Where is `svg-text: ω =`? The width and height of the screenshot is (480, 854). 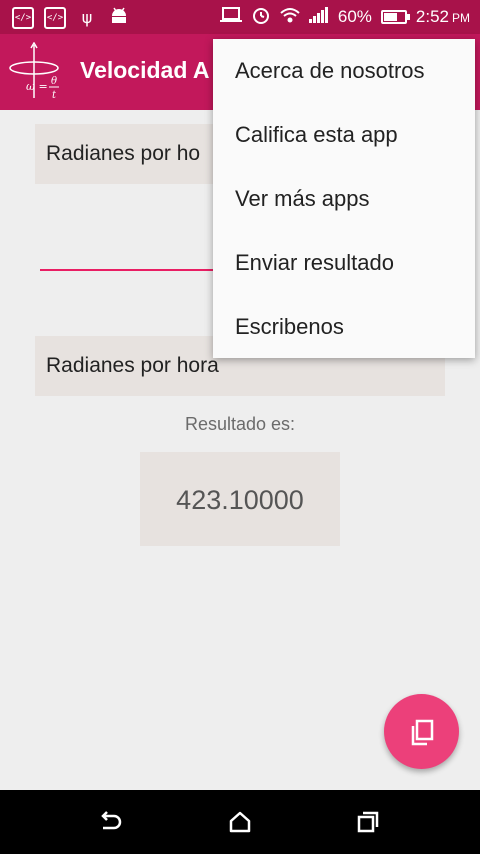 svg-text: ω = is located at coordinates (37, 86).